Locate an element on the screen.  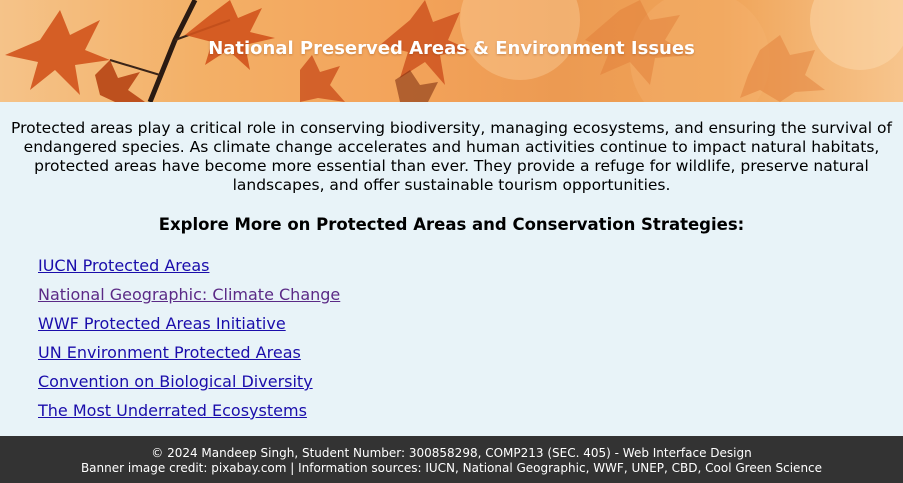
list-item: UN Environment Protected Areas is located at coordinates (189, 357).